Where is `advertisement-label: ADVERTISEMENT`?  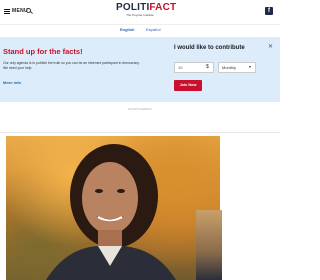
advertisement-label: ADVERTISEMENT is located at coordinates (140, 109).